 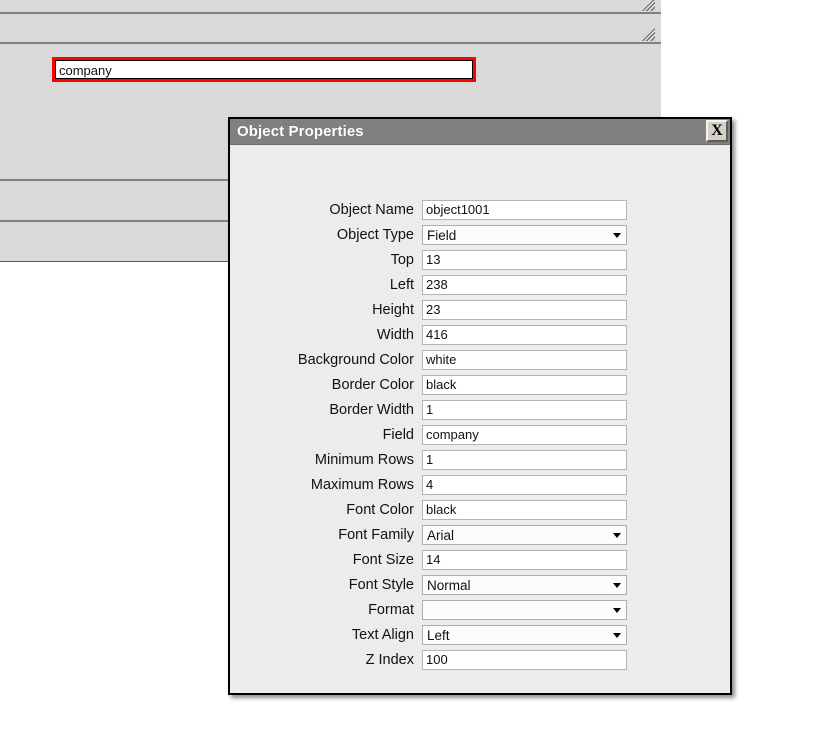 I want to click on property-row-format: Format, so click(x=480, y=609).